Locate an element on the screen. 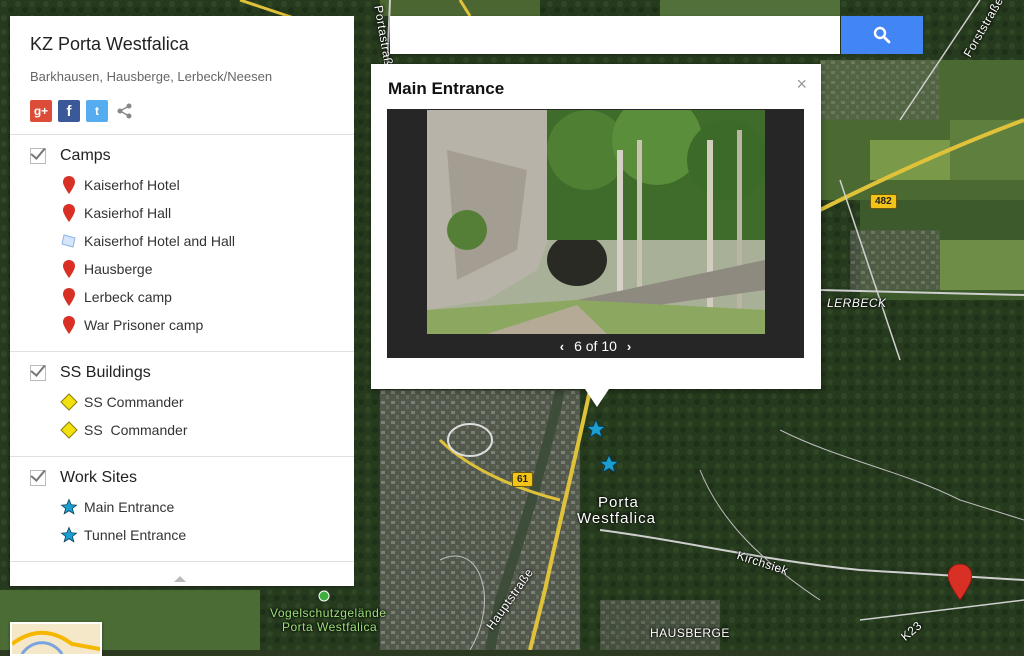 The image size is (1024, 656). polygon-icon is located at coordinates (69, 241).